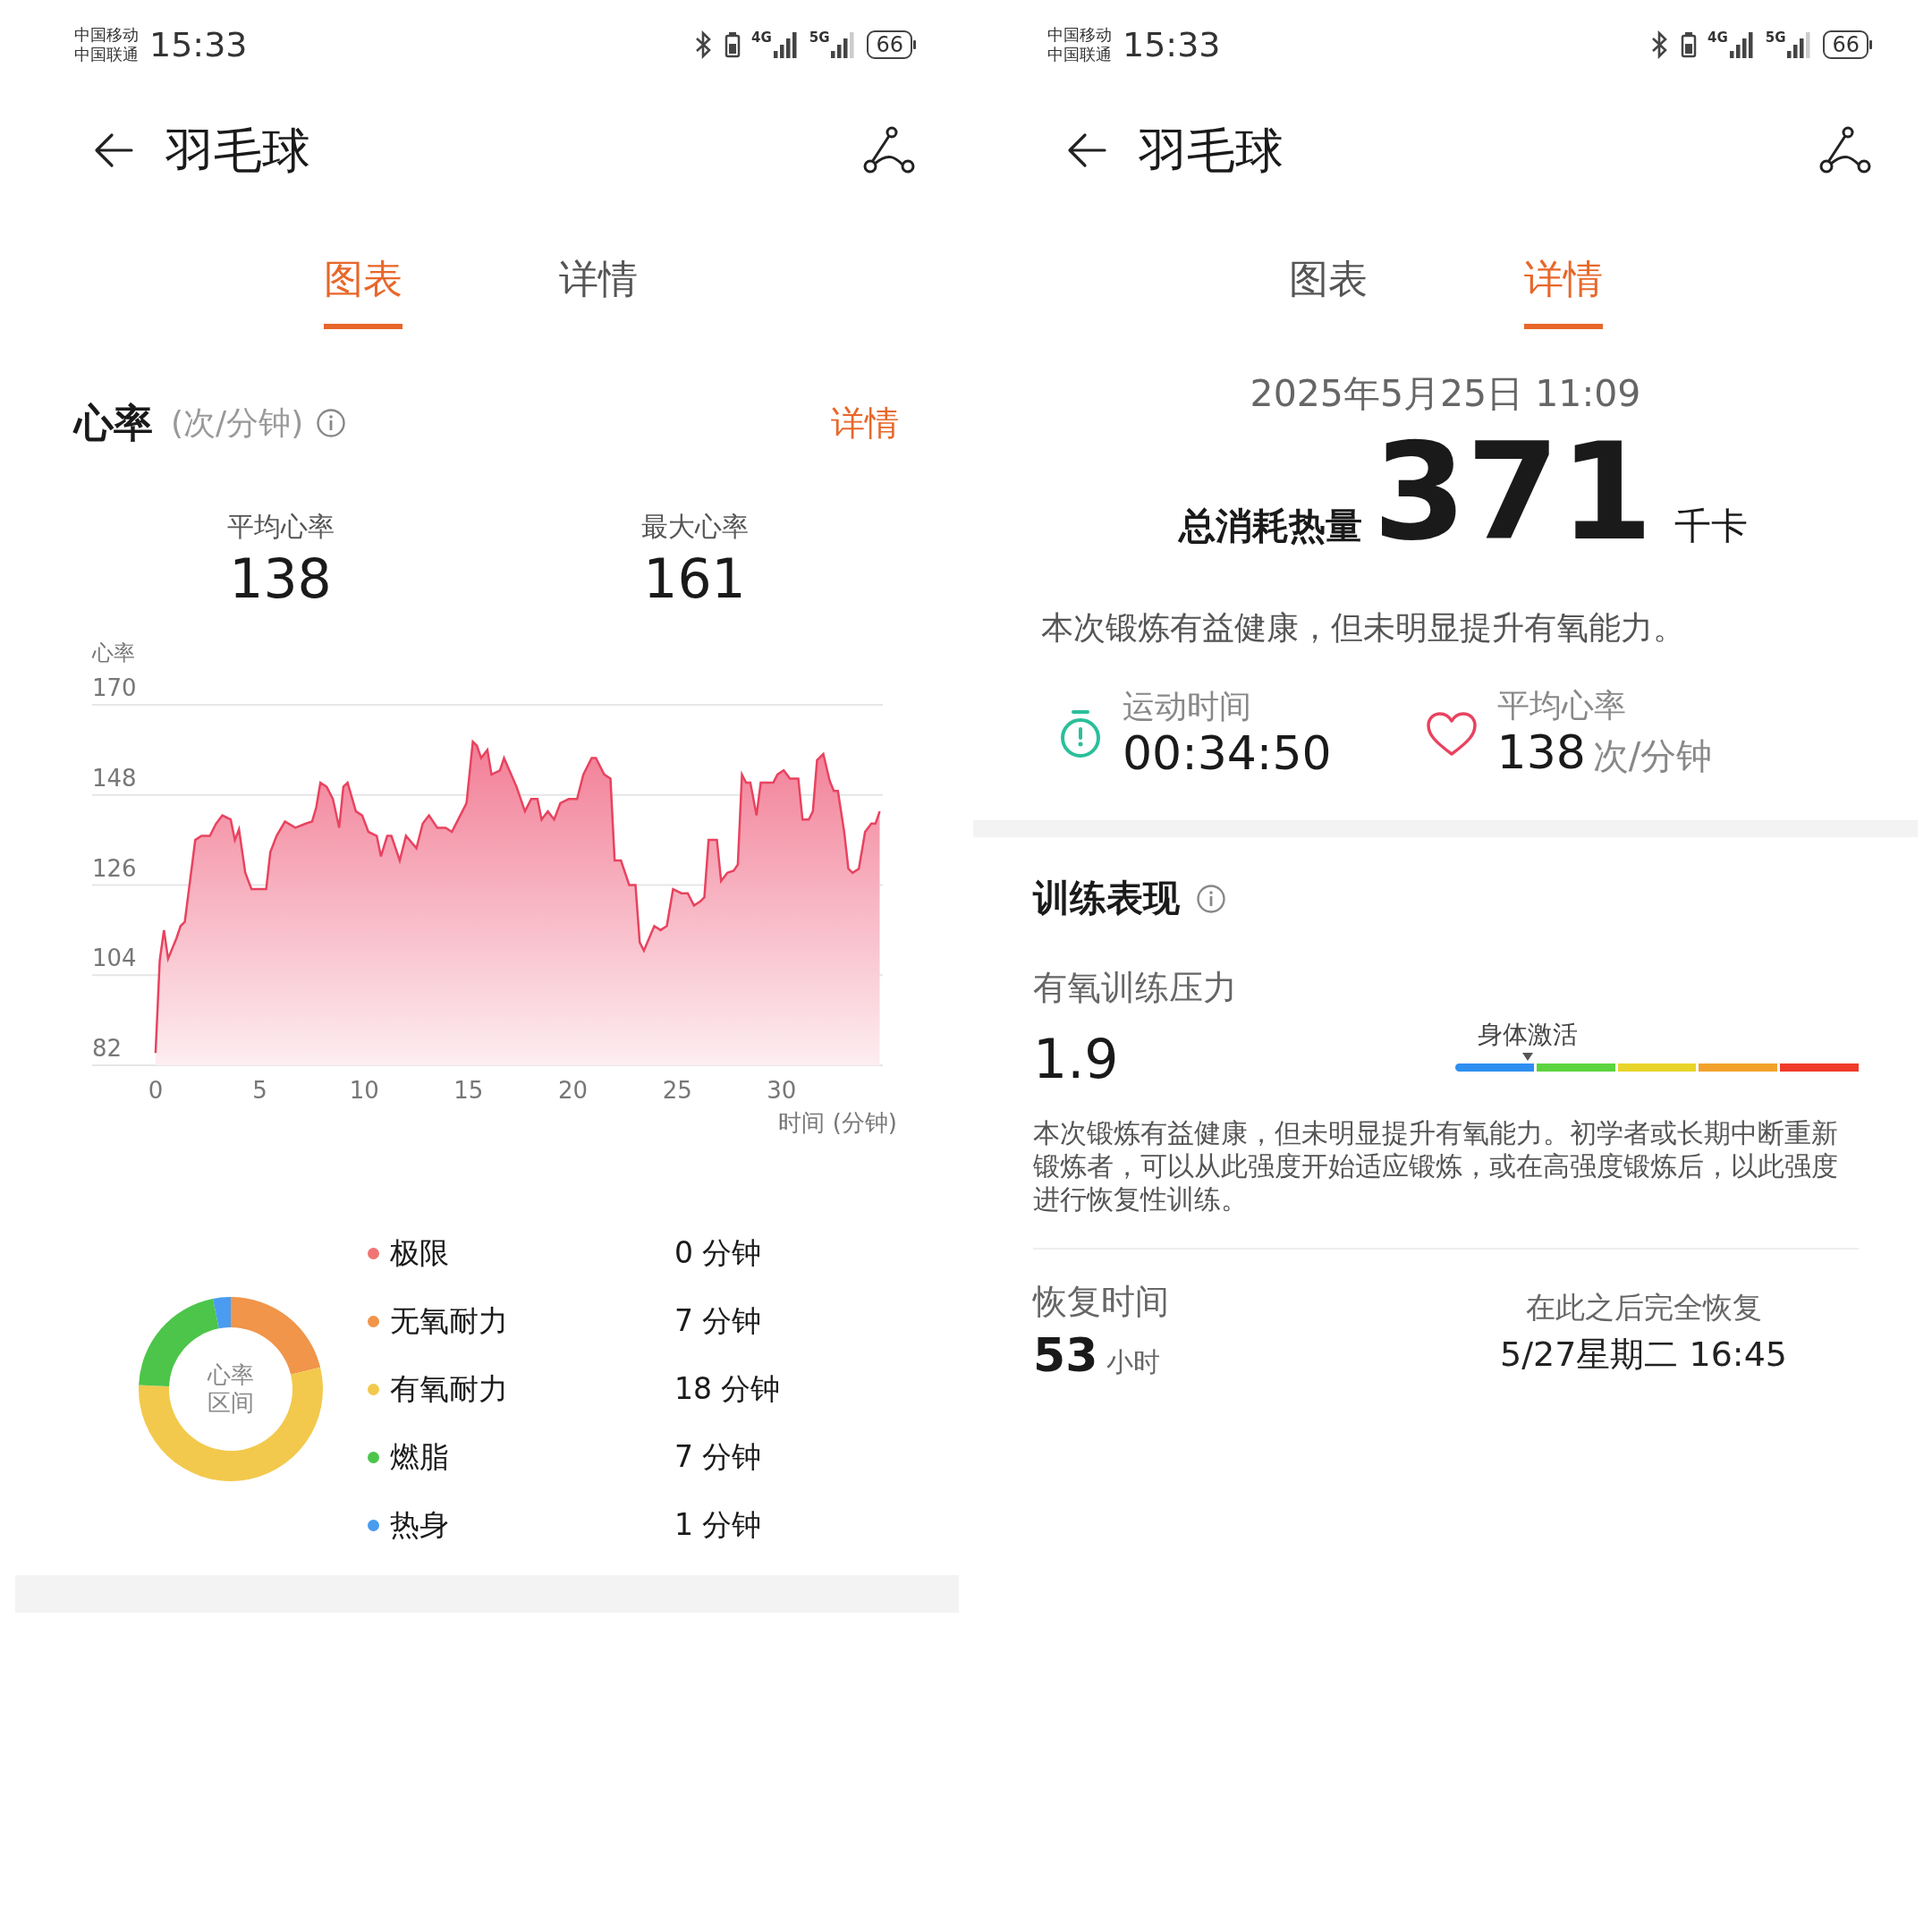 This screenshot has height=1932, width=1932. What do you see at coordinates (718, 1253) in the screenshot?
I see `legend-value: 0 分钟` at bounding box center [718, 1253].